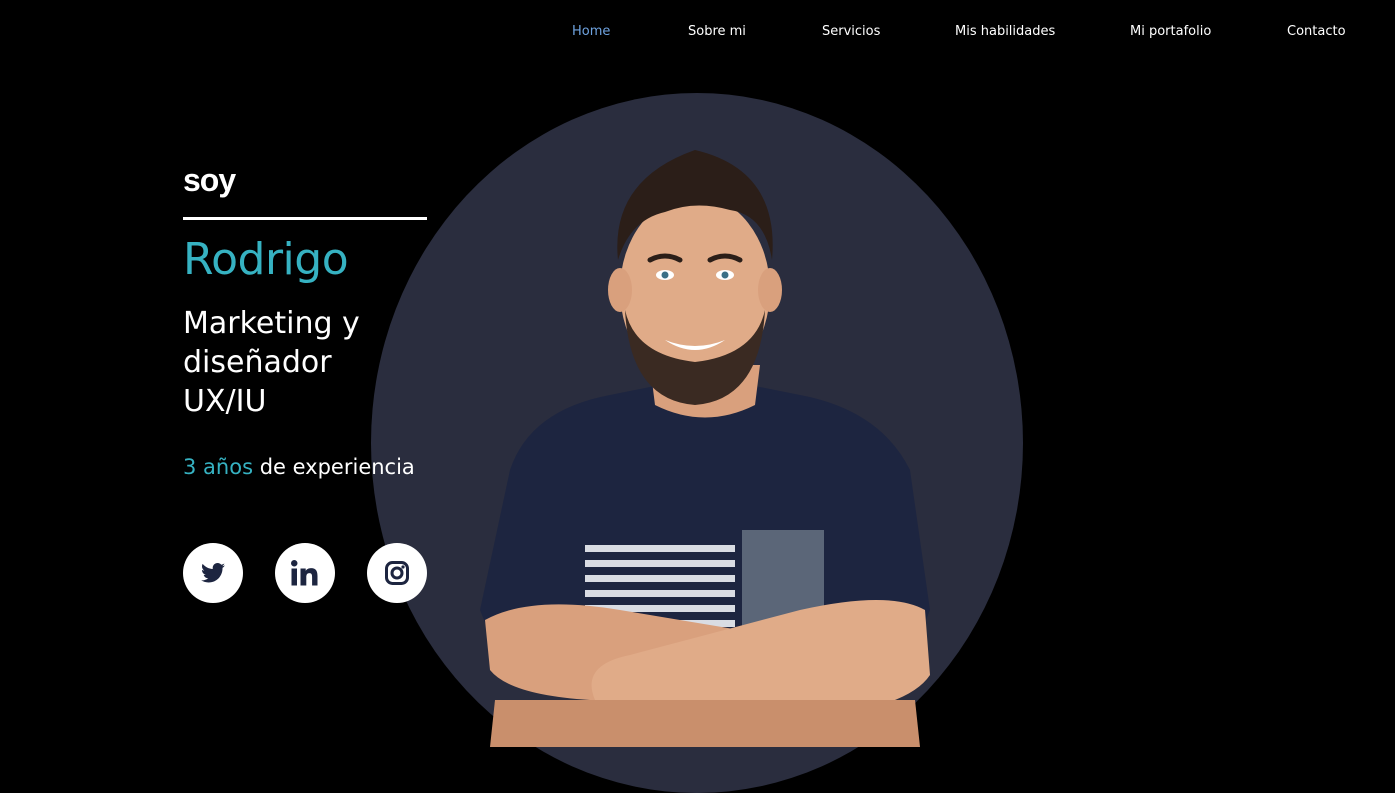 This screenshot has width=1395, height=793. What do you see at coordinates (334, 467) in the screenshot?
I see `experience-label: de experiencia` at bounding box center [334, 467].